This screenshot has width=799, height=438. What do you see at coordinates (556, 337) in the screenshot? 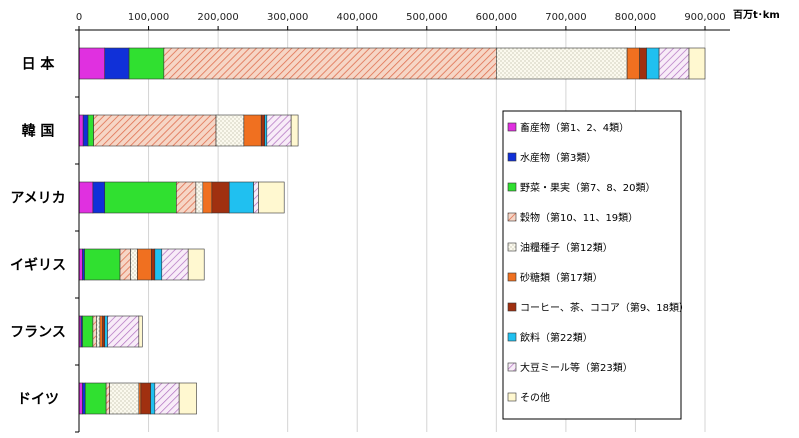
I see `legend-entry: 飲料（第22類）` at bounding box center [556, 337].